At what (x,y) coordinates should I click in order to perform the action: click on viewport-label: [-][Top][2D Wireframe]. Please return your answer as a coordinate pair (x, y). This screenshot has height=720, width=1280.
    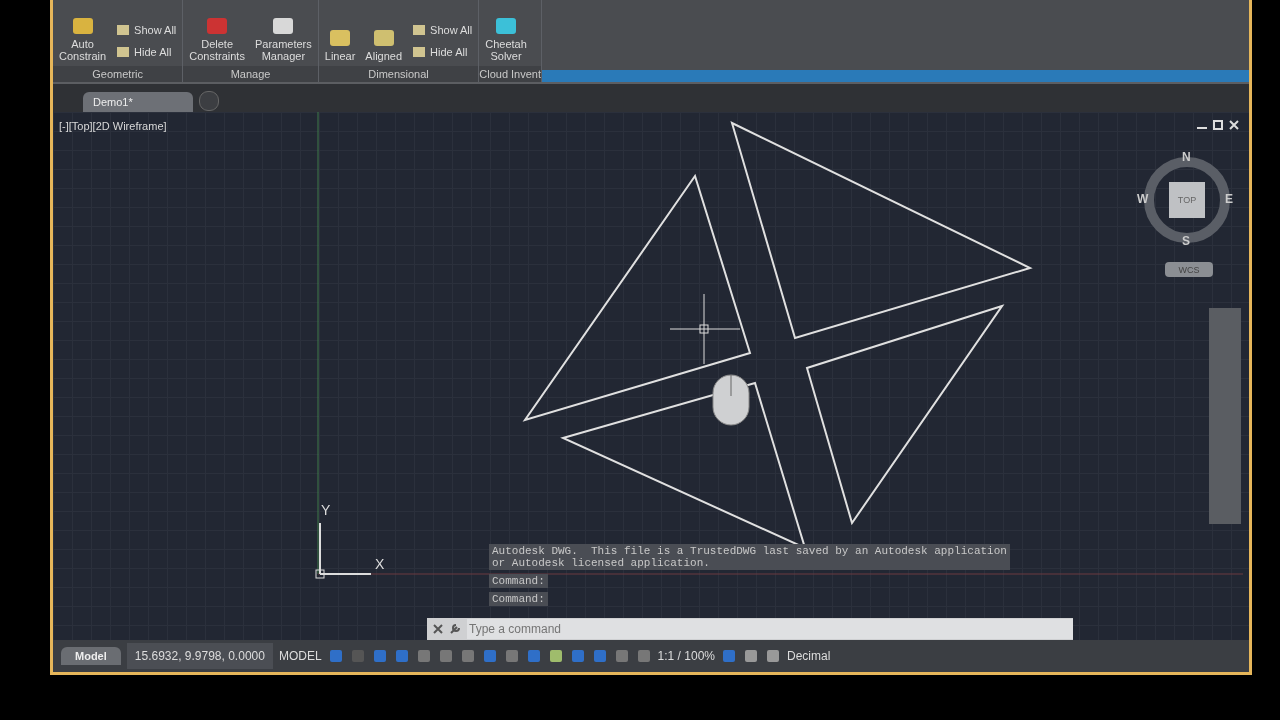
    Looking at the image, I should click on (113, 126).